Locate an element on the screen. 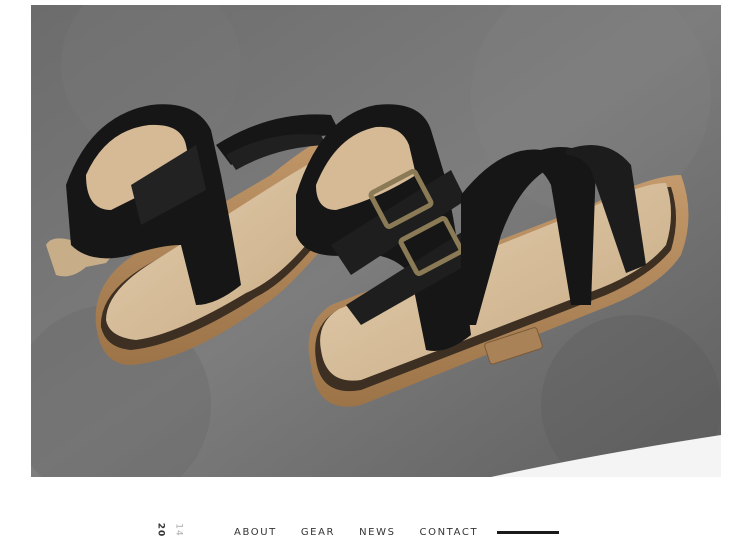 This screenshot has height=551, width=750. bottom-nav is located at coordinates (375, 514).